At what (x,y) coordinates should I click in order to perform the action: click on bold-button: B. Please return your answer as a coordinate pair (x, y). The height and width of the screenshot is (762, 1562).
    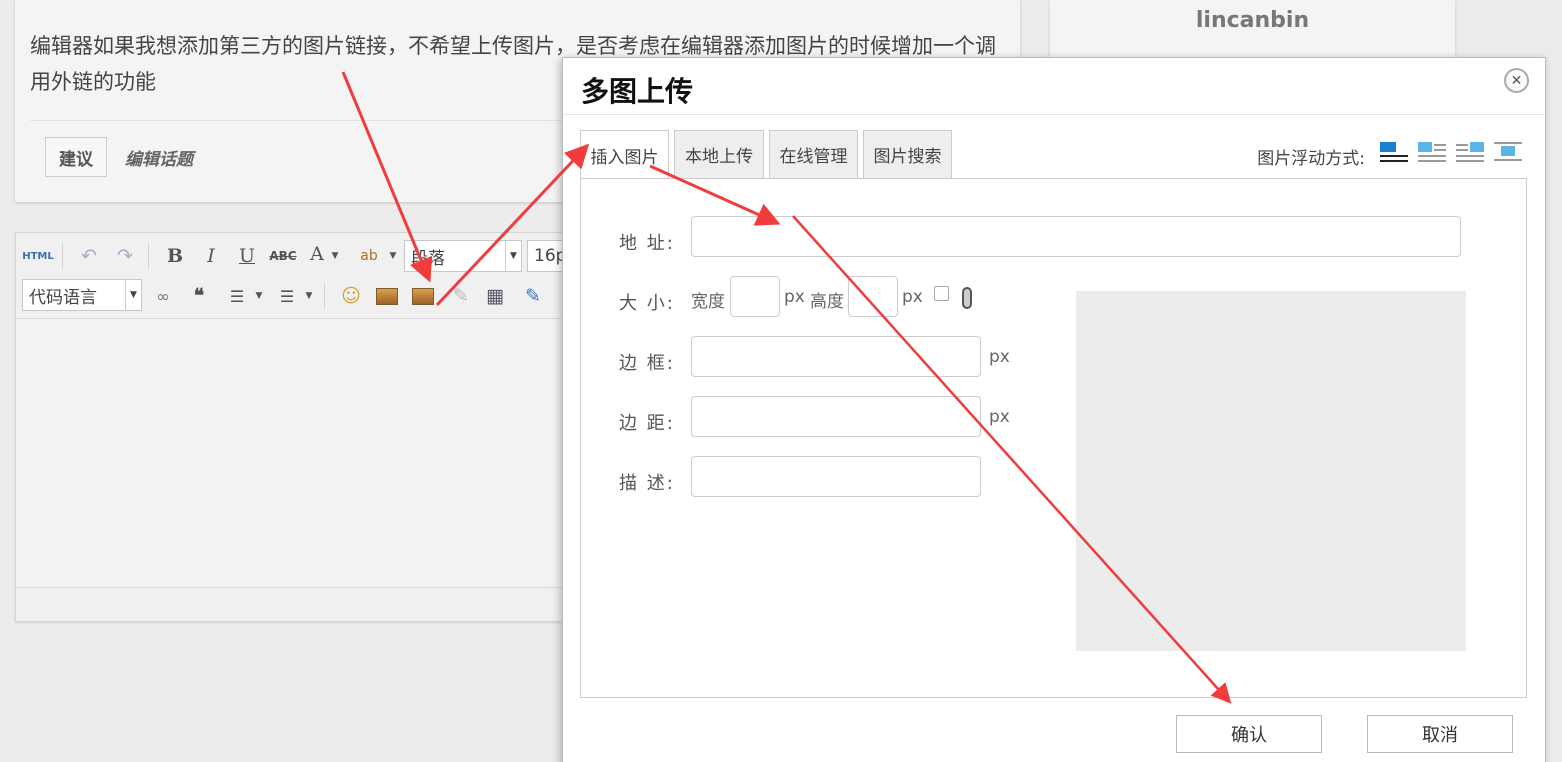
    Looking at the image, I should click on (175, 256).